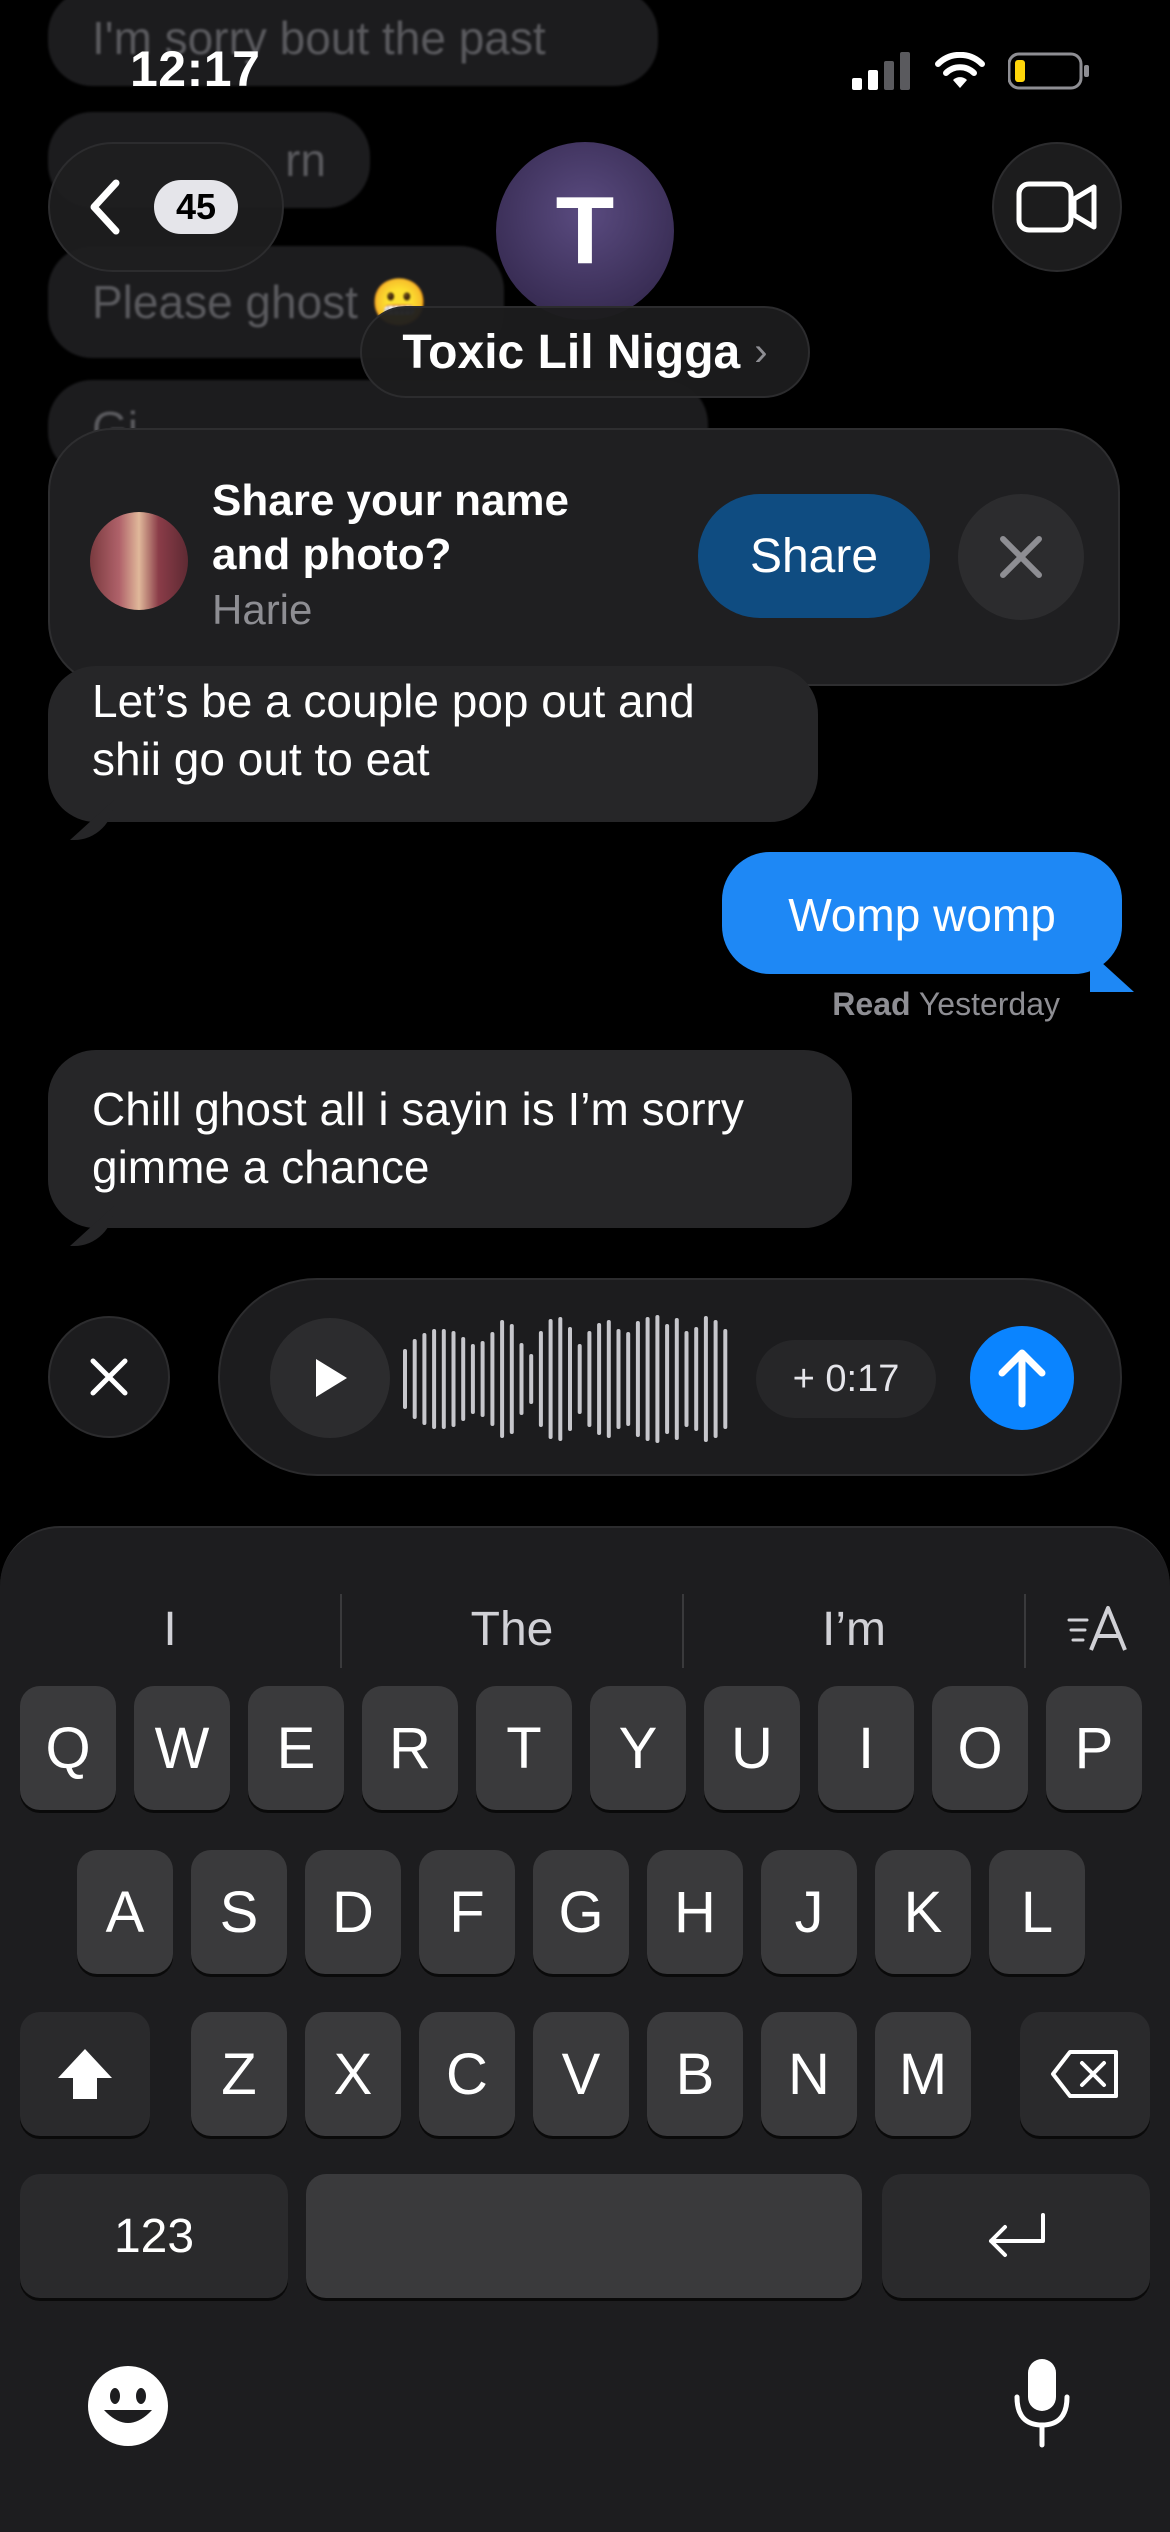 The height and width of the screenshot is (2532, 1170). Describe the element at coordinates (581, 2074) in the screenshot. I see `letter-key: V` at that location.